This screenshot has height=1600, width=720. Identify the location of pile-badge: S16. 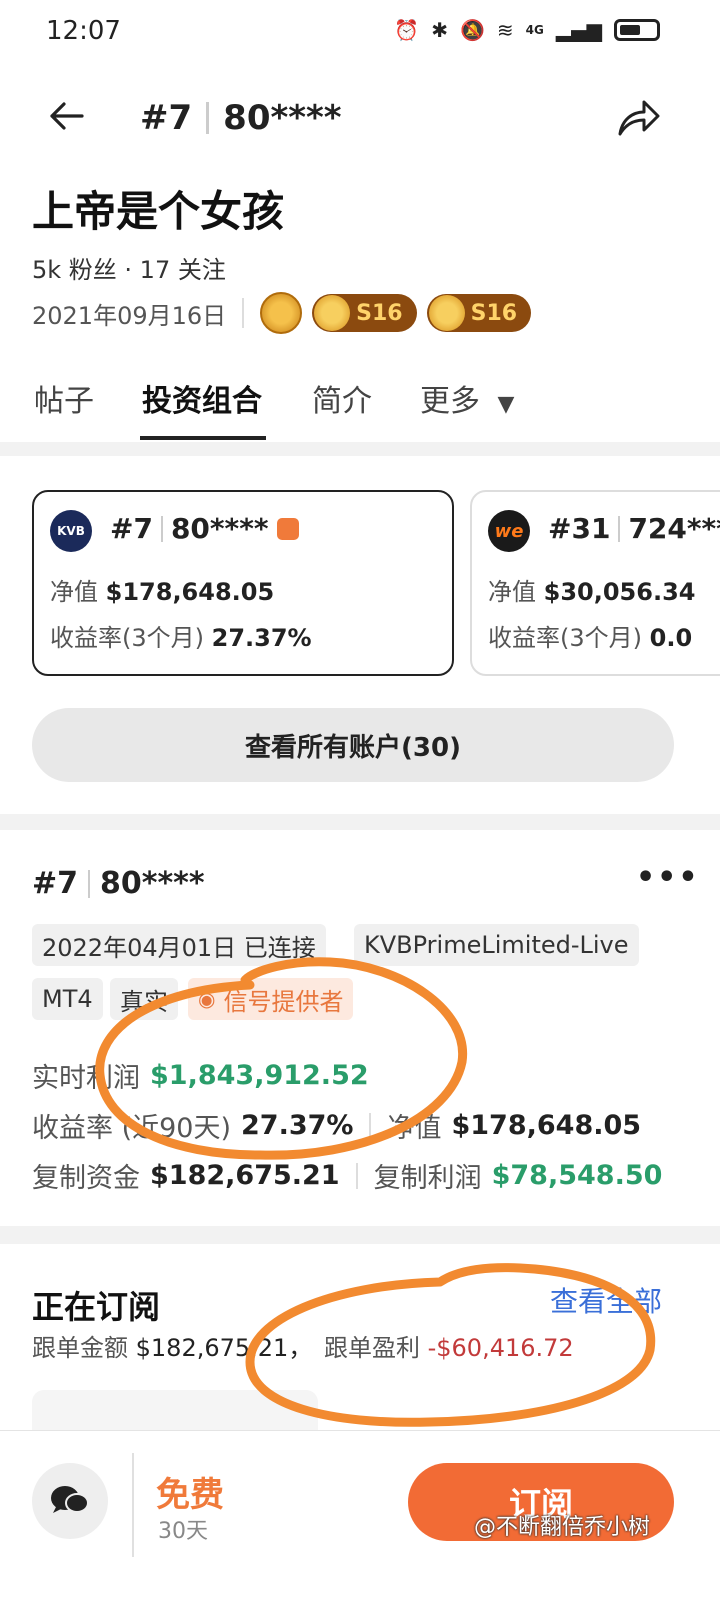
(479, 313).